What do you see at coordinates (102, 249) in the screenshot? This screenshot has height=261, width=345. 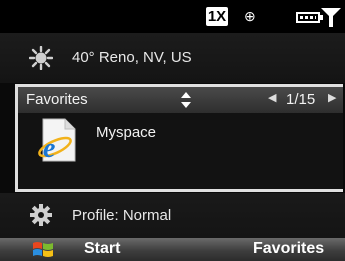 I see `start-softkey: Start` at bounding box center [102, 249].